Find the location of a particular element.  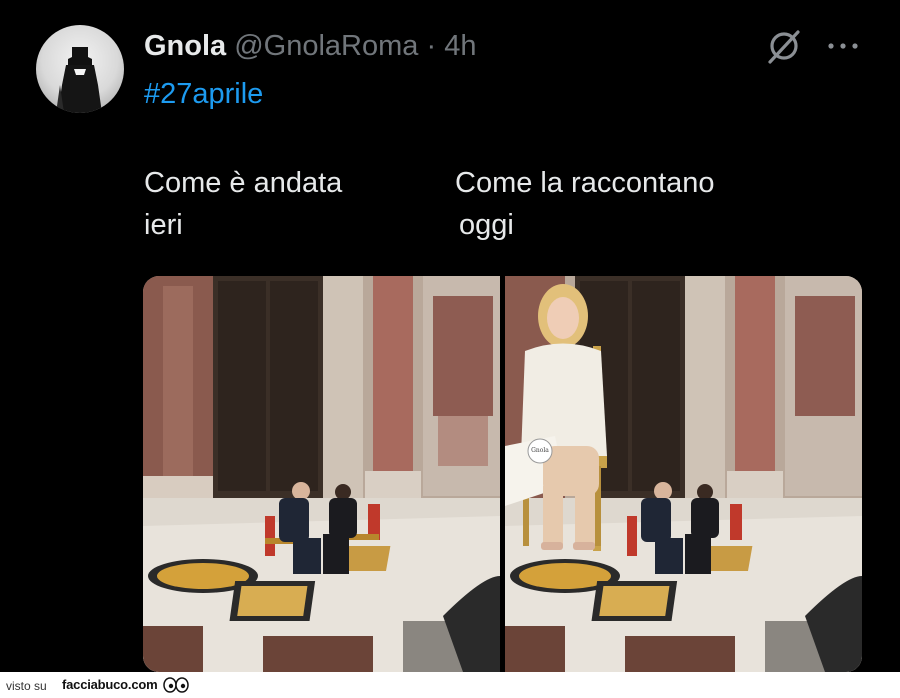

eyes-icon is located at coordinates (176, 685).